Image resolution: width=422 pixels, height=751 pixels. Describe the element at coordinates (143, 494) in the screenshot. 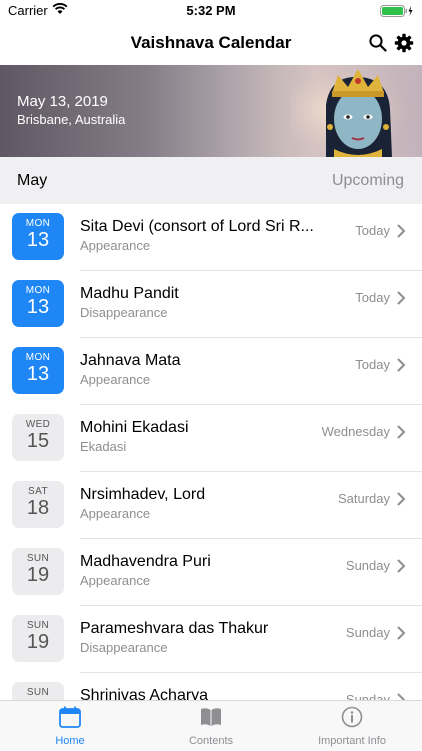

I see `event-title: Nrsimhadev, Lord` at that location.